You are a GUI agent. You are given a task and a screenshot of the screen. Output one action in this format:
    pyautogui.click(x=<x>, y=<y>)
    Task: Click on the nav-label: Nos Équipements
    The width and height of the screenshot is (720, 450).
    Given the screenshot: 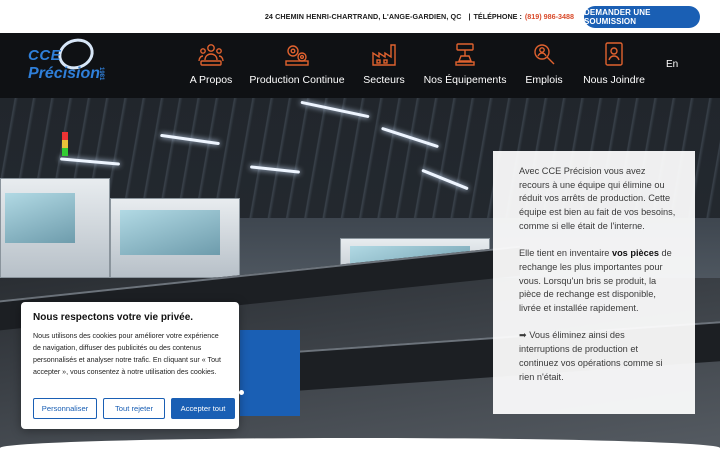 What is the action you would take?
    pyautogui.click(x=465, y=80)
    